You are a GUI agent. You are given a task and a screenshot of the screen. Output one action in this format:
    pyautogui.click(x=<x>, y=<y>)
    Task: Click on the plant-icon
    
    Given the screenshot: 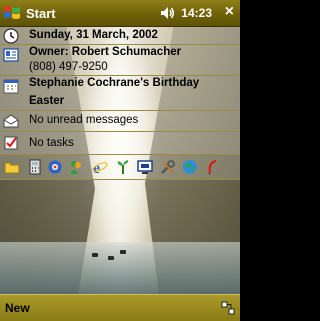 What is the action you would take?
    pyautogui.click(x=123, y=167)
    